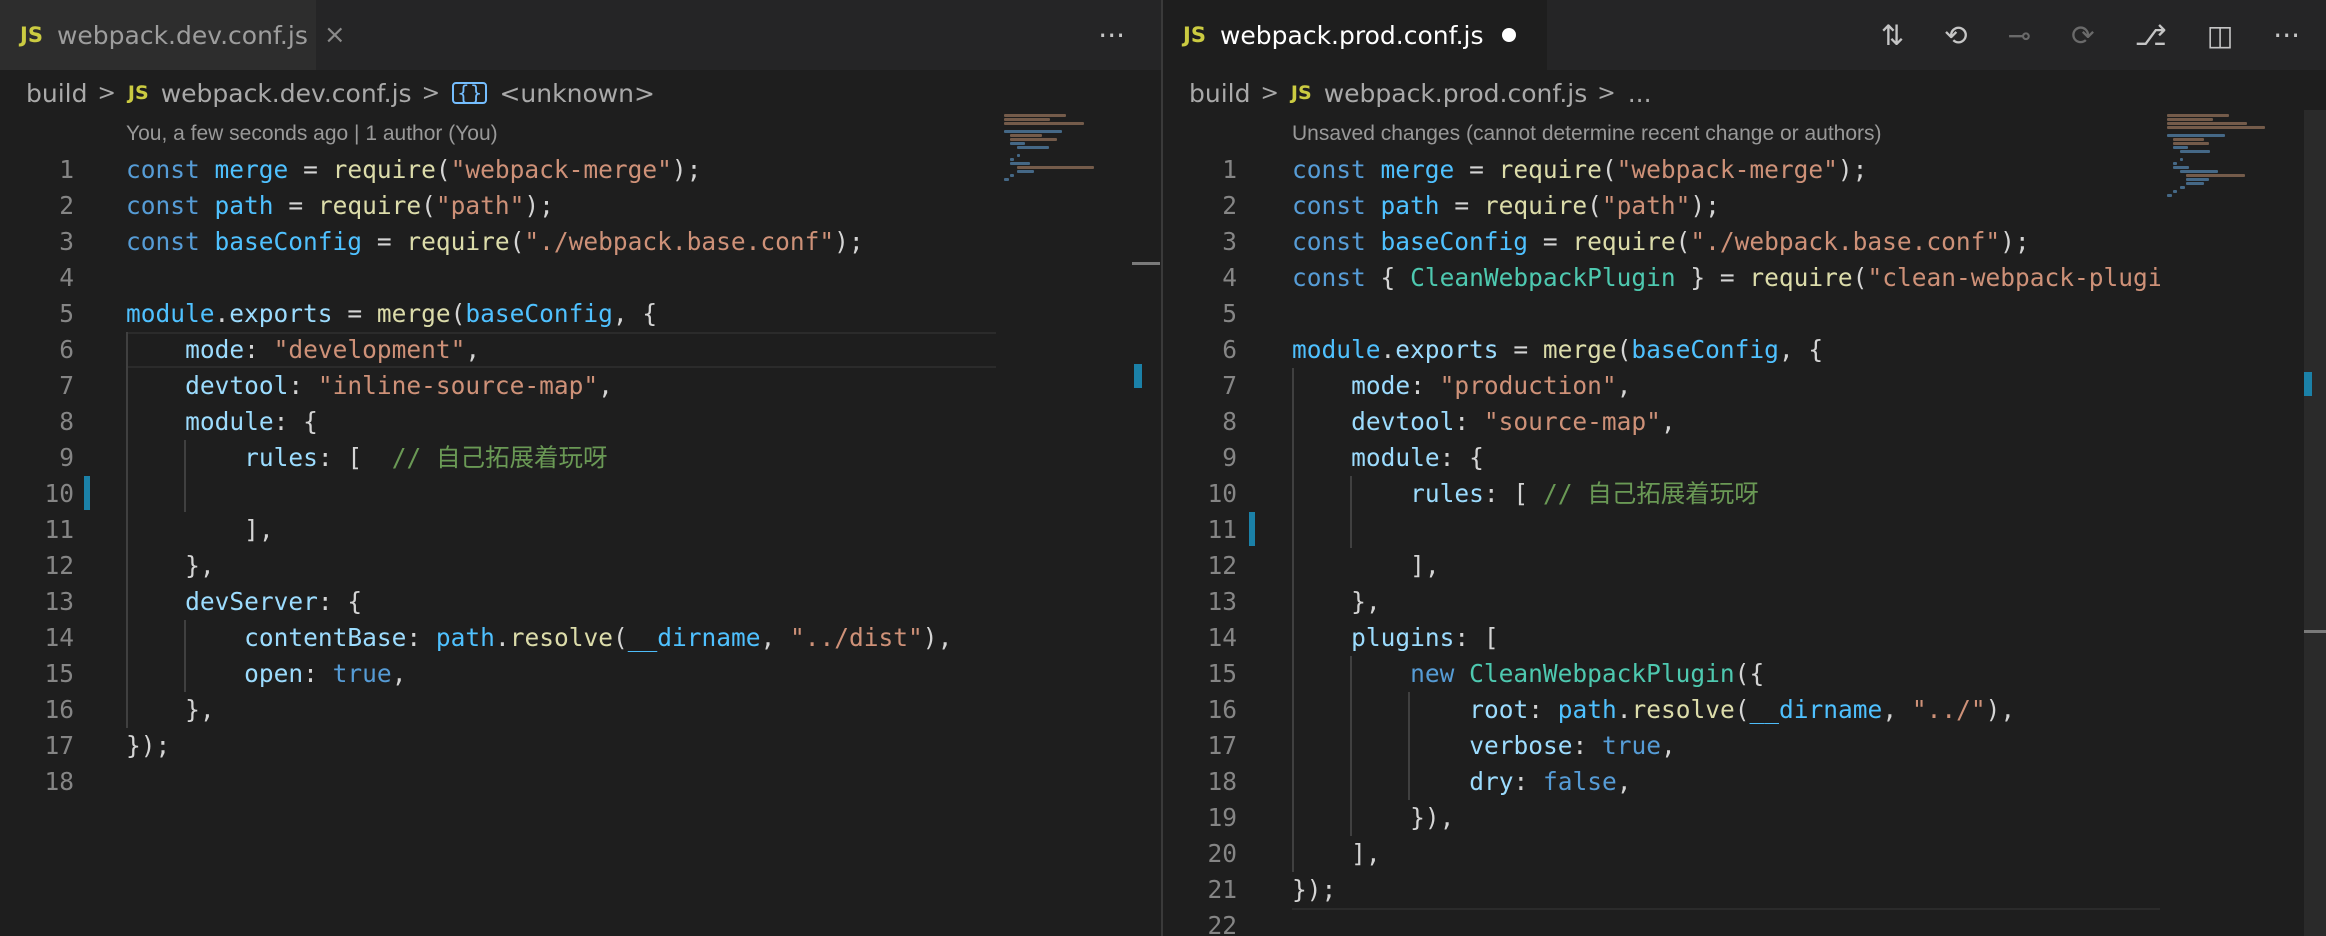  Describe the element at coordinates (1661, 818) in the screenshot. I see `code-line: 19 }),` at that location.